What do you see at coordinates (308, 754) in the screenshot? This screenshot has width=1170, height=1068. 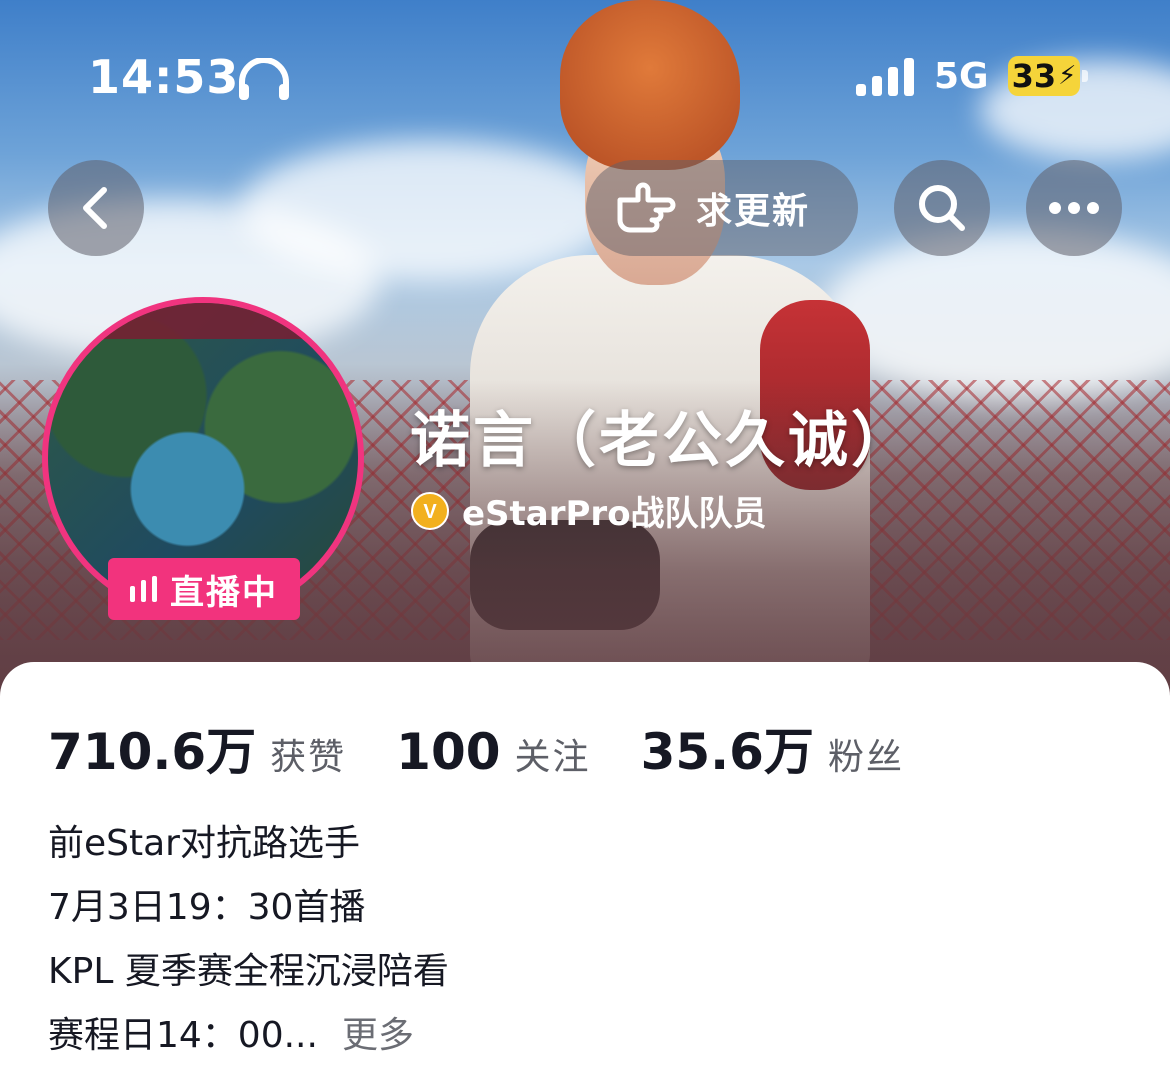 I see `likes-label: 获赞` at bounding box center [308, 754].